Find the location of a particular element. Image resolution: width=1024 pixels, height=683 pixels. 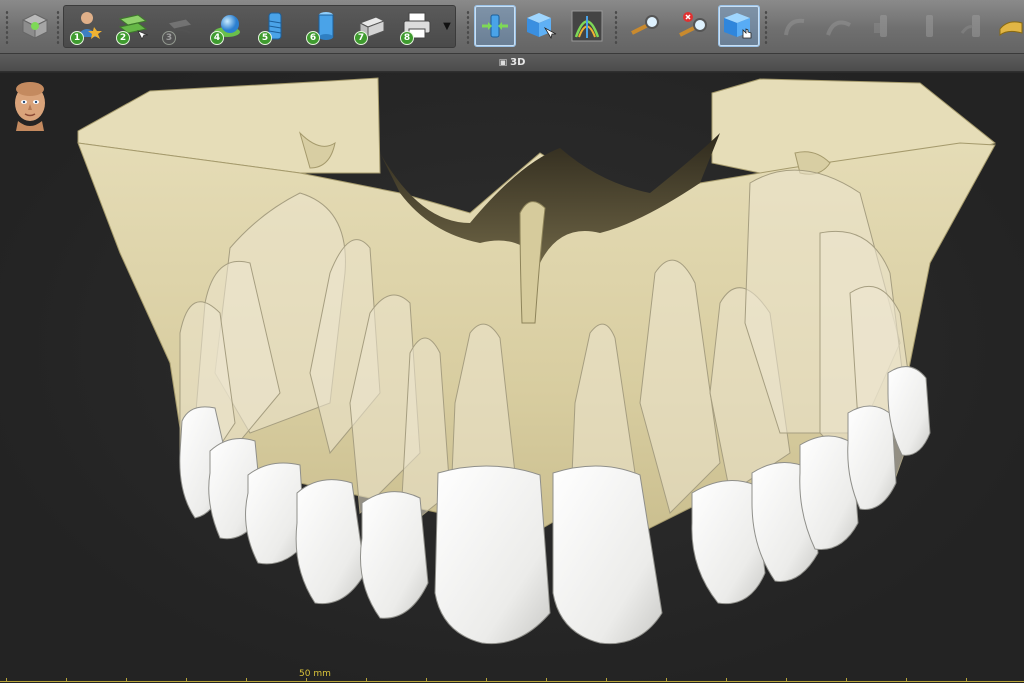

measure-button is located at coordinates (645, 26).